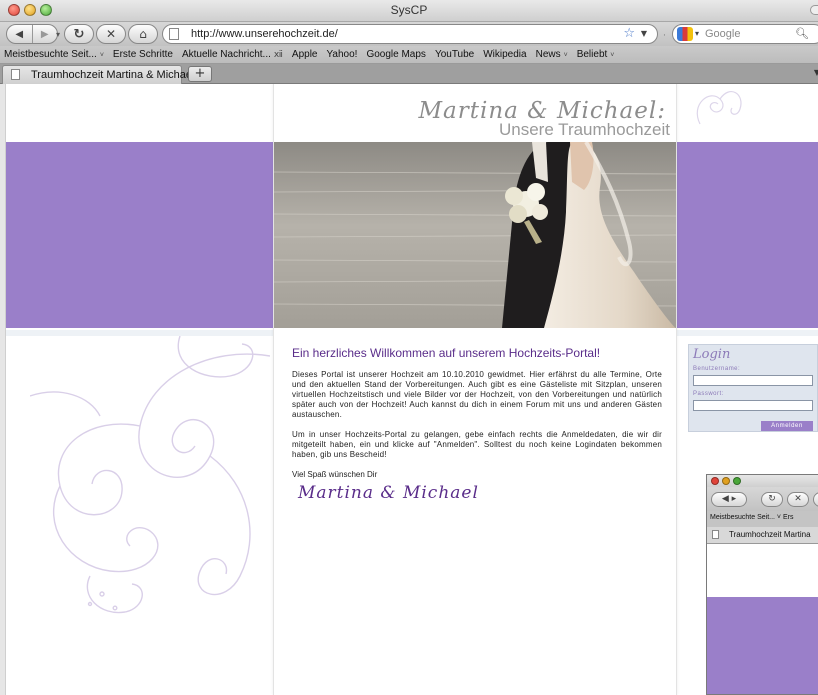  Describe the element at coordinates (113, 75) in the screenshot. I see `tab-label: Traumhochzeit Martina & Michael` at that location.